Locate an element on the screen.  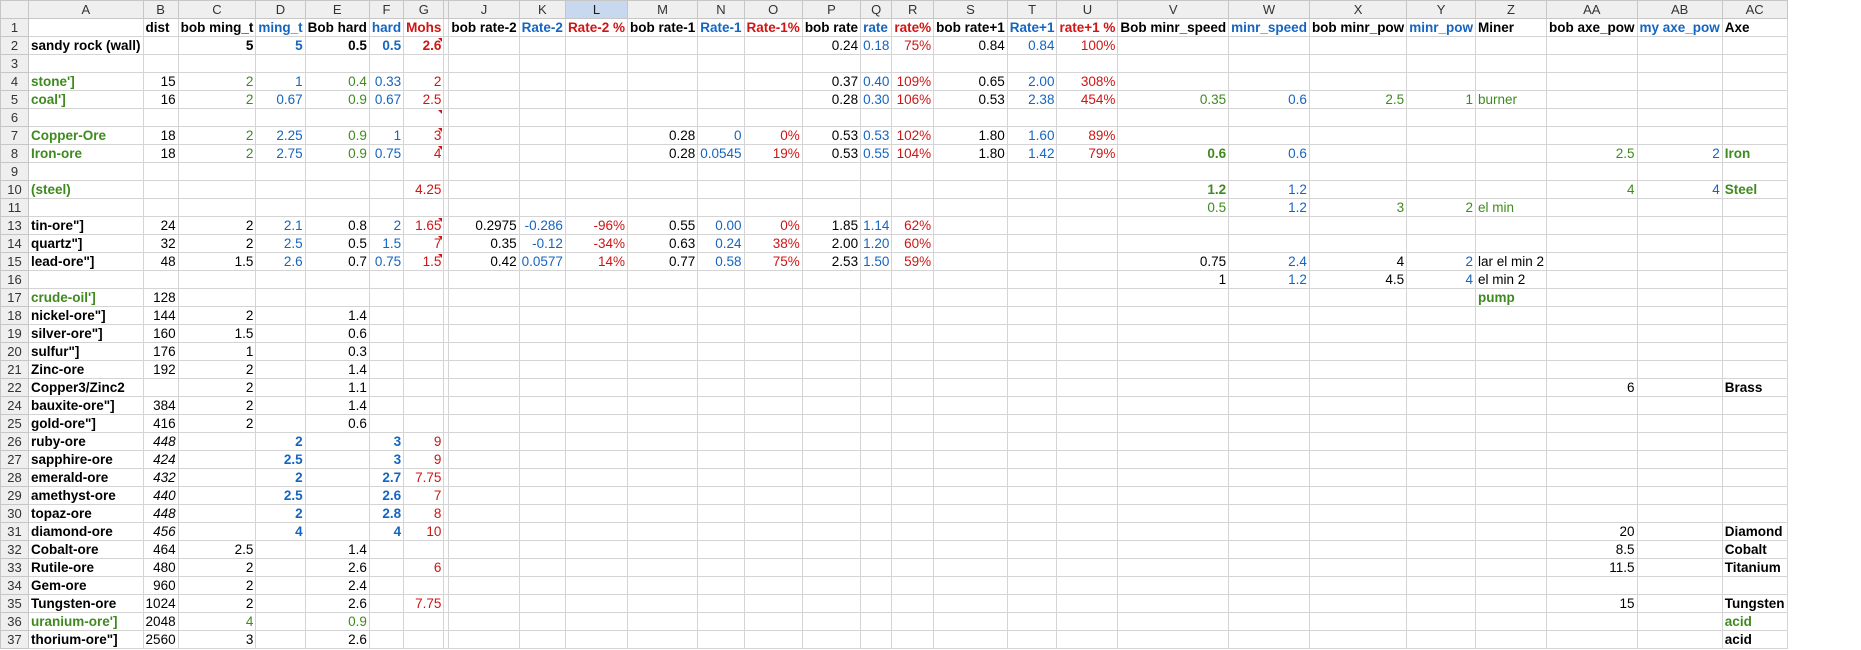
row-header: 20 is located at coordinates (14, 351).